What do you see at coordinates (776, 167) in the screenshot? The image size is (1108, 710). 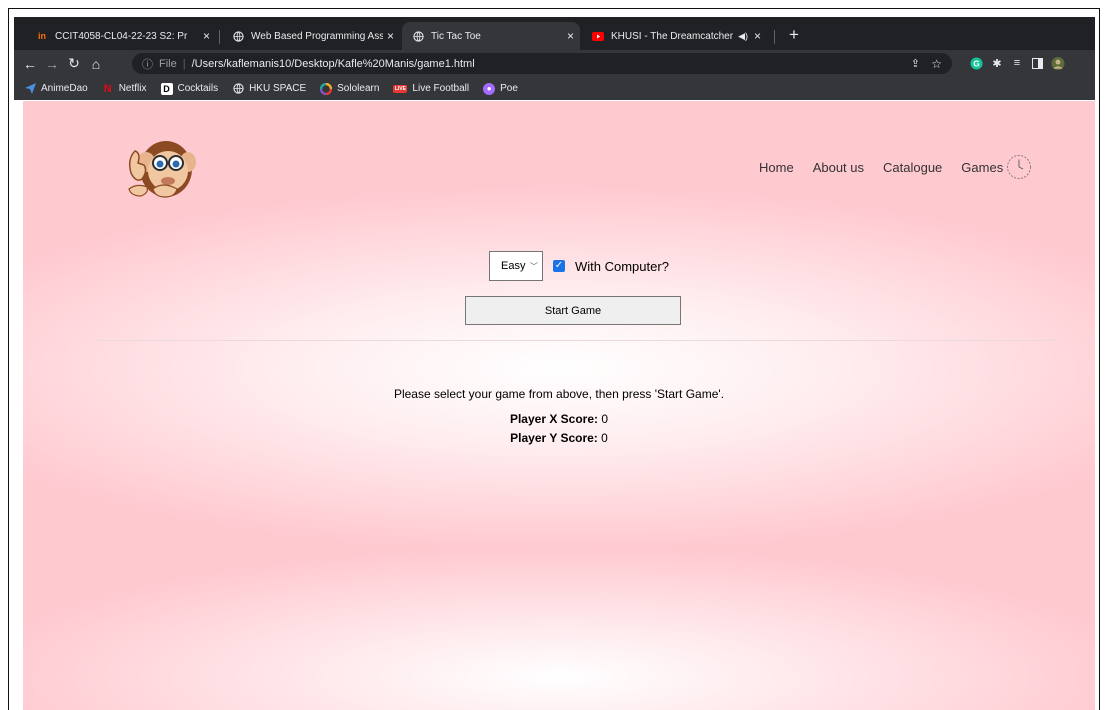 I see `nav-home: Home` at bounding box center [776, 167].